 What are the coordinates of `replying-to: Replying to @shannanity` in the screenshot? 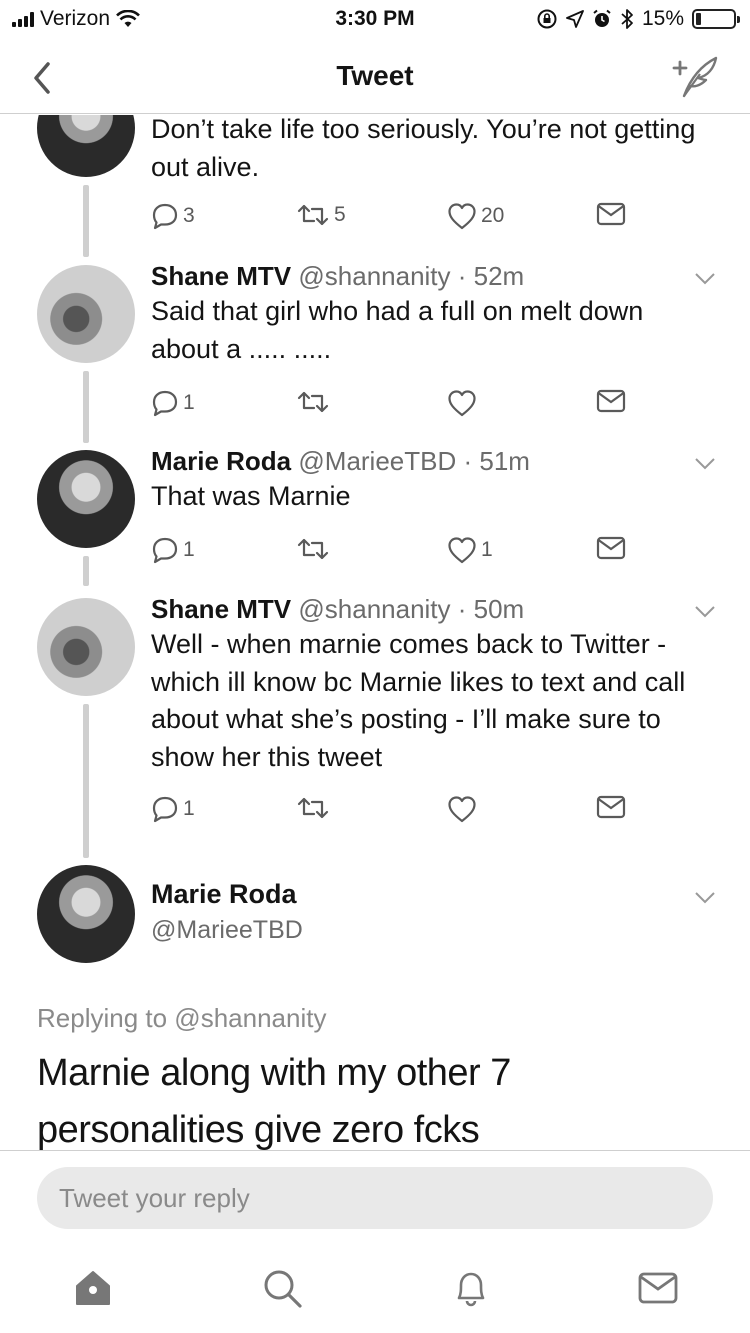 It's located at (181, 1018).